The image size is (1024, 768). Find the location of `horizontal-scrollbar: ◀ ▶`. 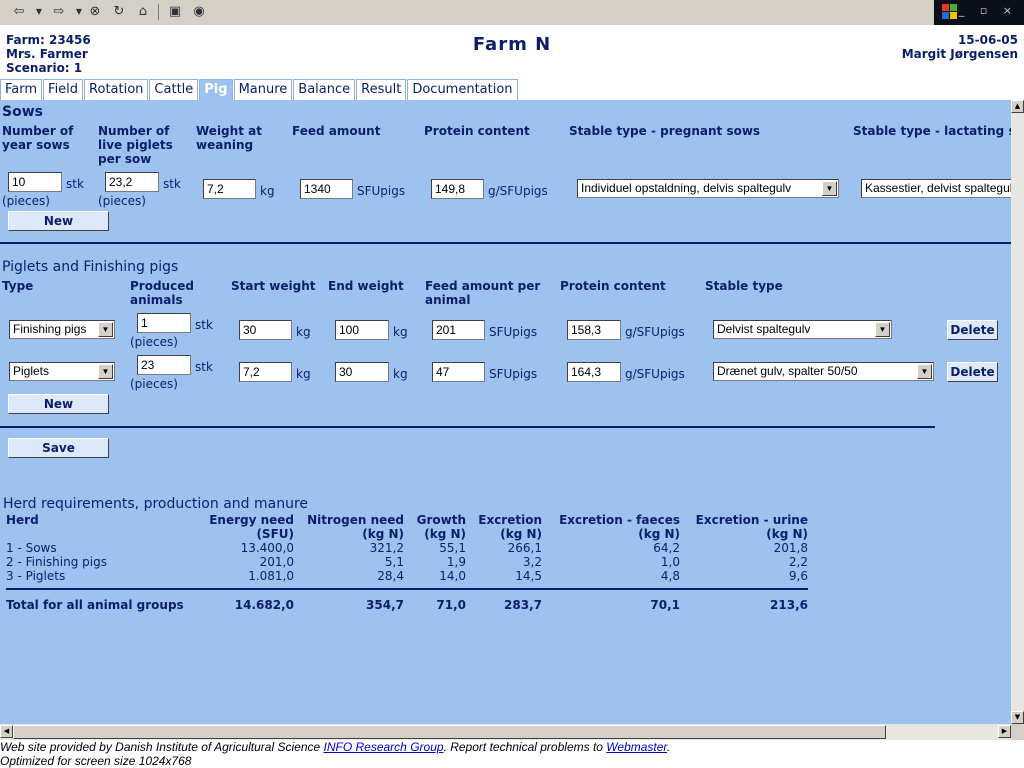

horizontal-scrollbar: ◀ ▶ is located at coordinates (505, 732).